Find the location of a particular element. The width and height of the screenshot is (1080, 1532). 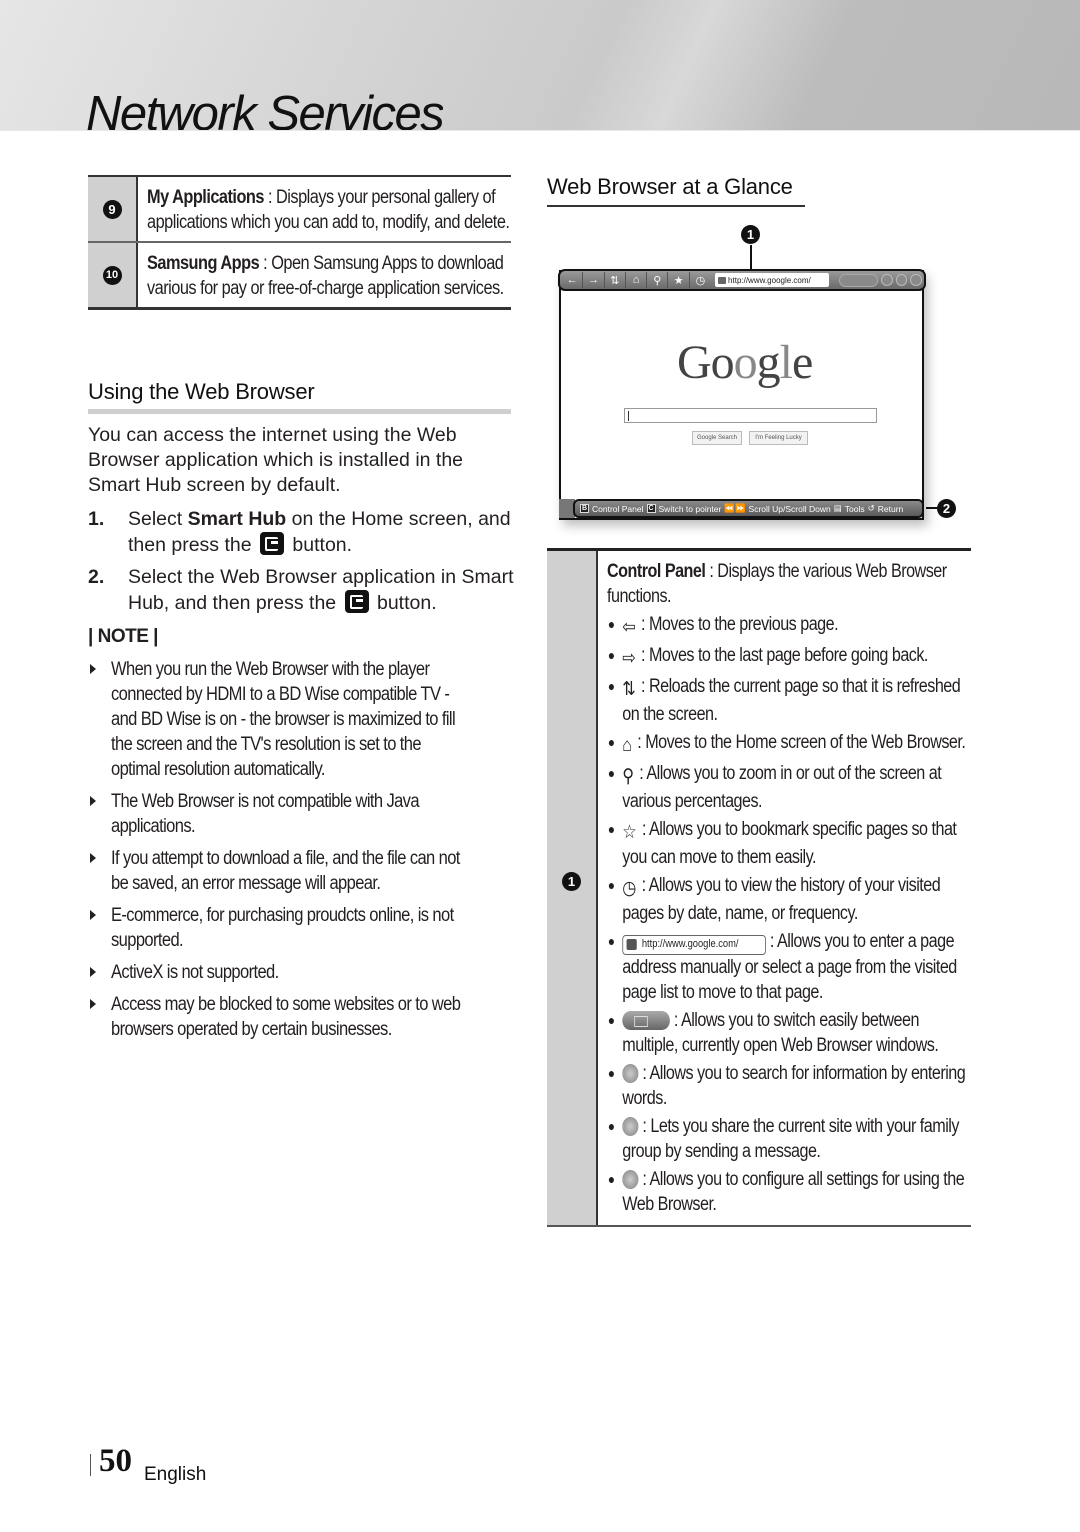

skip-keys-icon: ⏪⏩ is located at coordinates (735, 508).